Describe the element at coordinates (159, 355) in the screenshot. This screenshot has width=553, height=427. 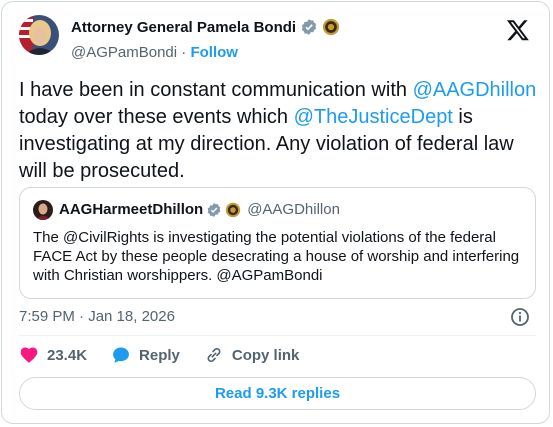
I see `reply-label: Reply` at that location.